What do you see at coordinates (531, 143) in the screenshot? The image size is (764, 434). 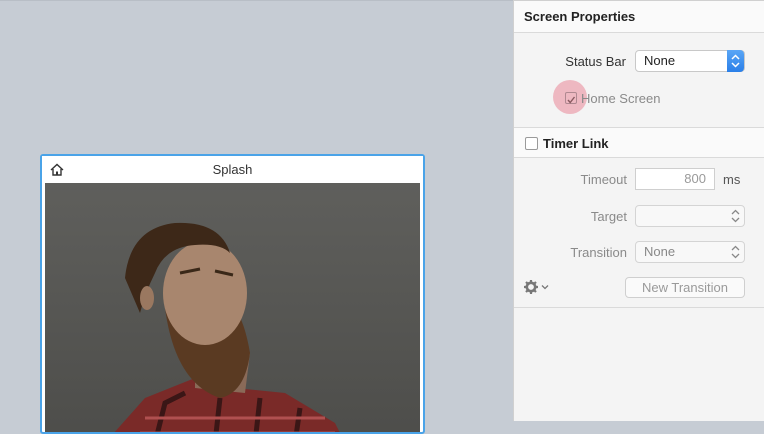 I see `timer-link-checkbox` at bounding box center [531, 143].